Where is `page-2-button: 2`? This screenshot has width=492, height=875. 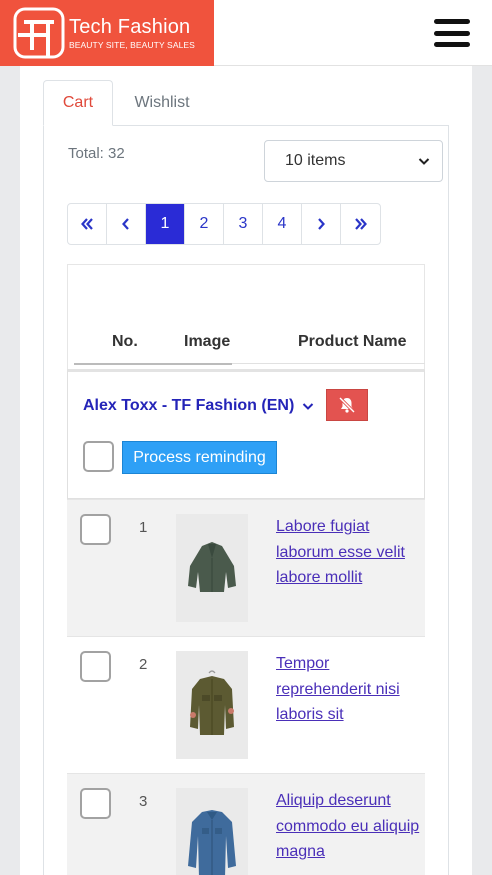
page-2-button: 2 is located at coordinates (204, 224).